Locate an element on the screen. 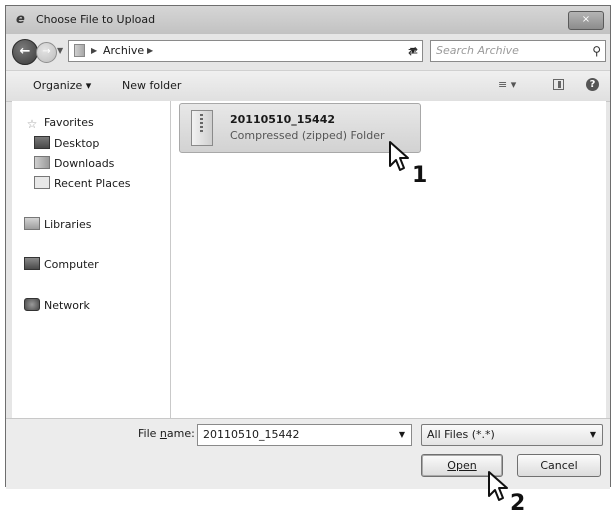 This screenshot has width=614, height=516. search-icon: ⚲ is located at coordinates (596, 51).